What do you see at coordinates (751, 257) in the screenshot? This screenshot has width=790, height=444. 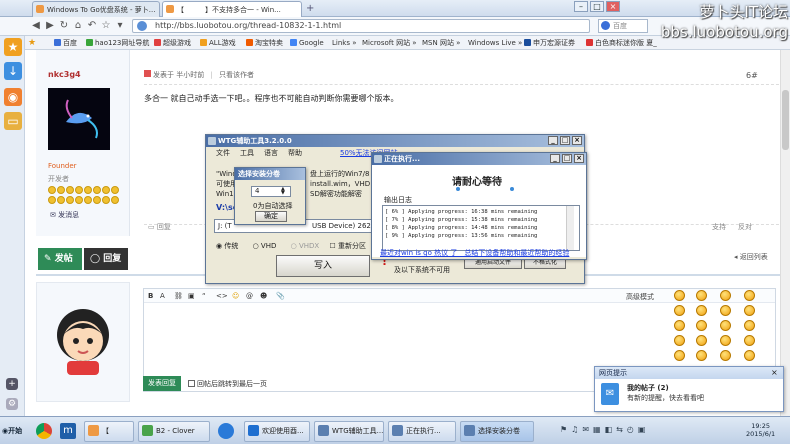 I see `back-to-list-link: ◂ 返回列表` at bounding box center [751, 257].